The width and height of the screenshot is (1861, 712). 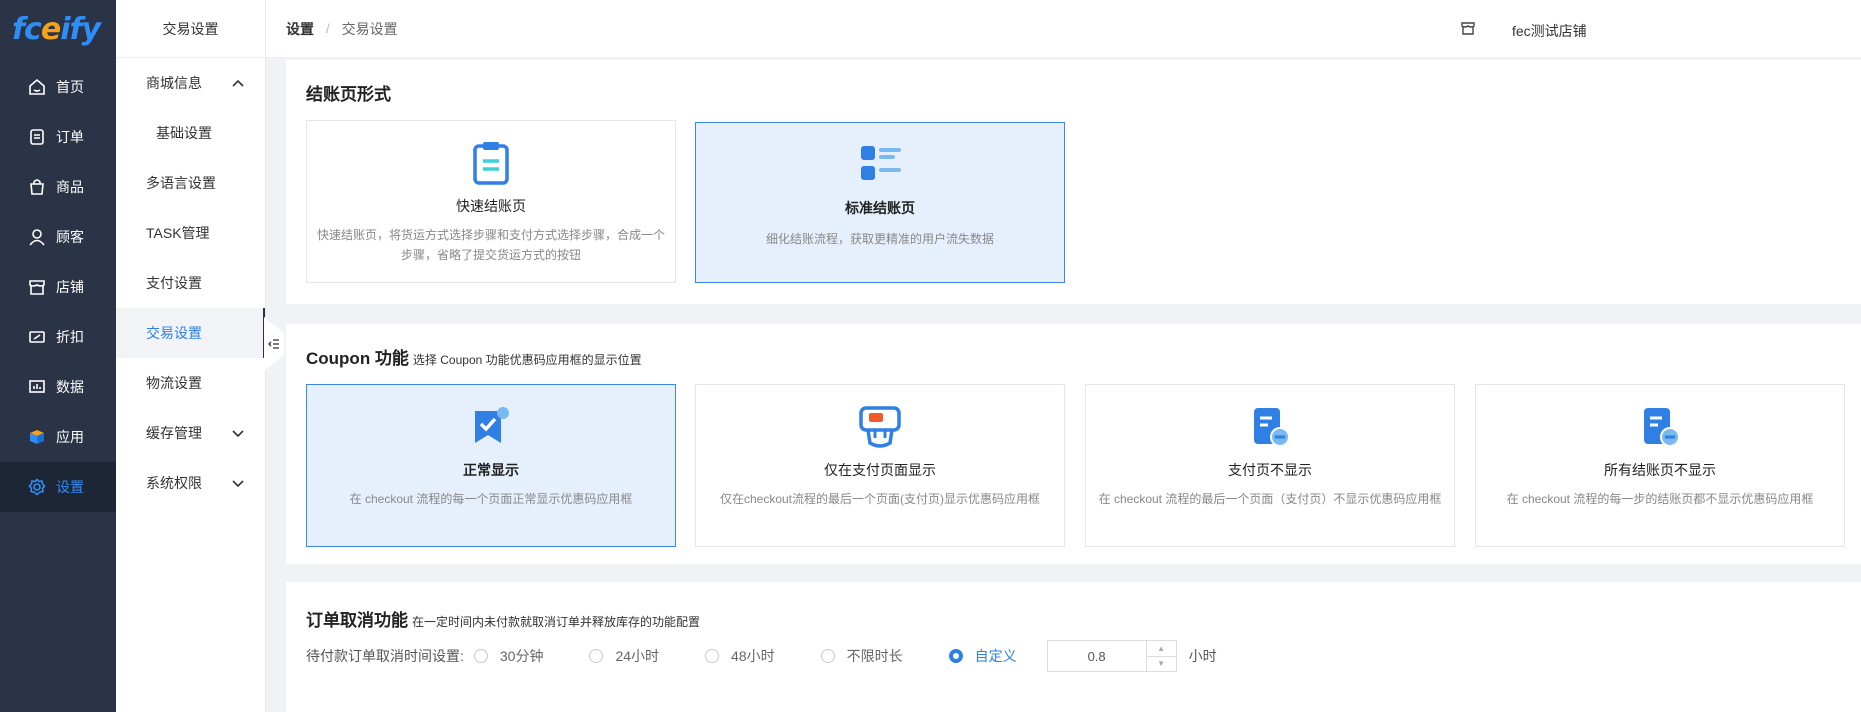 What do you see at coordinates (385, 656) in the screenshot?
I see `cancel-time-label: 待付款订单取消时间设置:` at bounding box center [385, 656].